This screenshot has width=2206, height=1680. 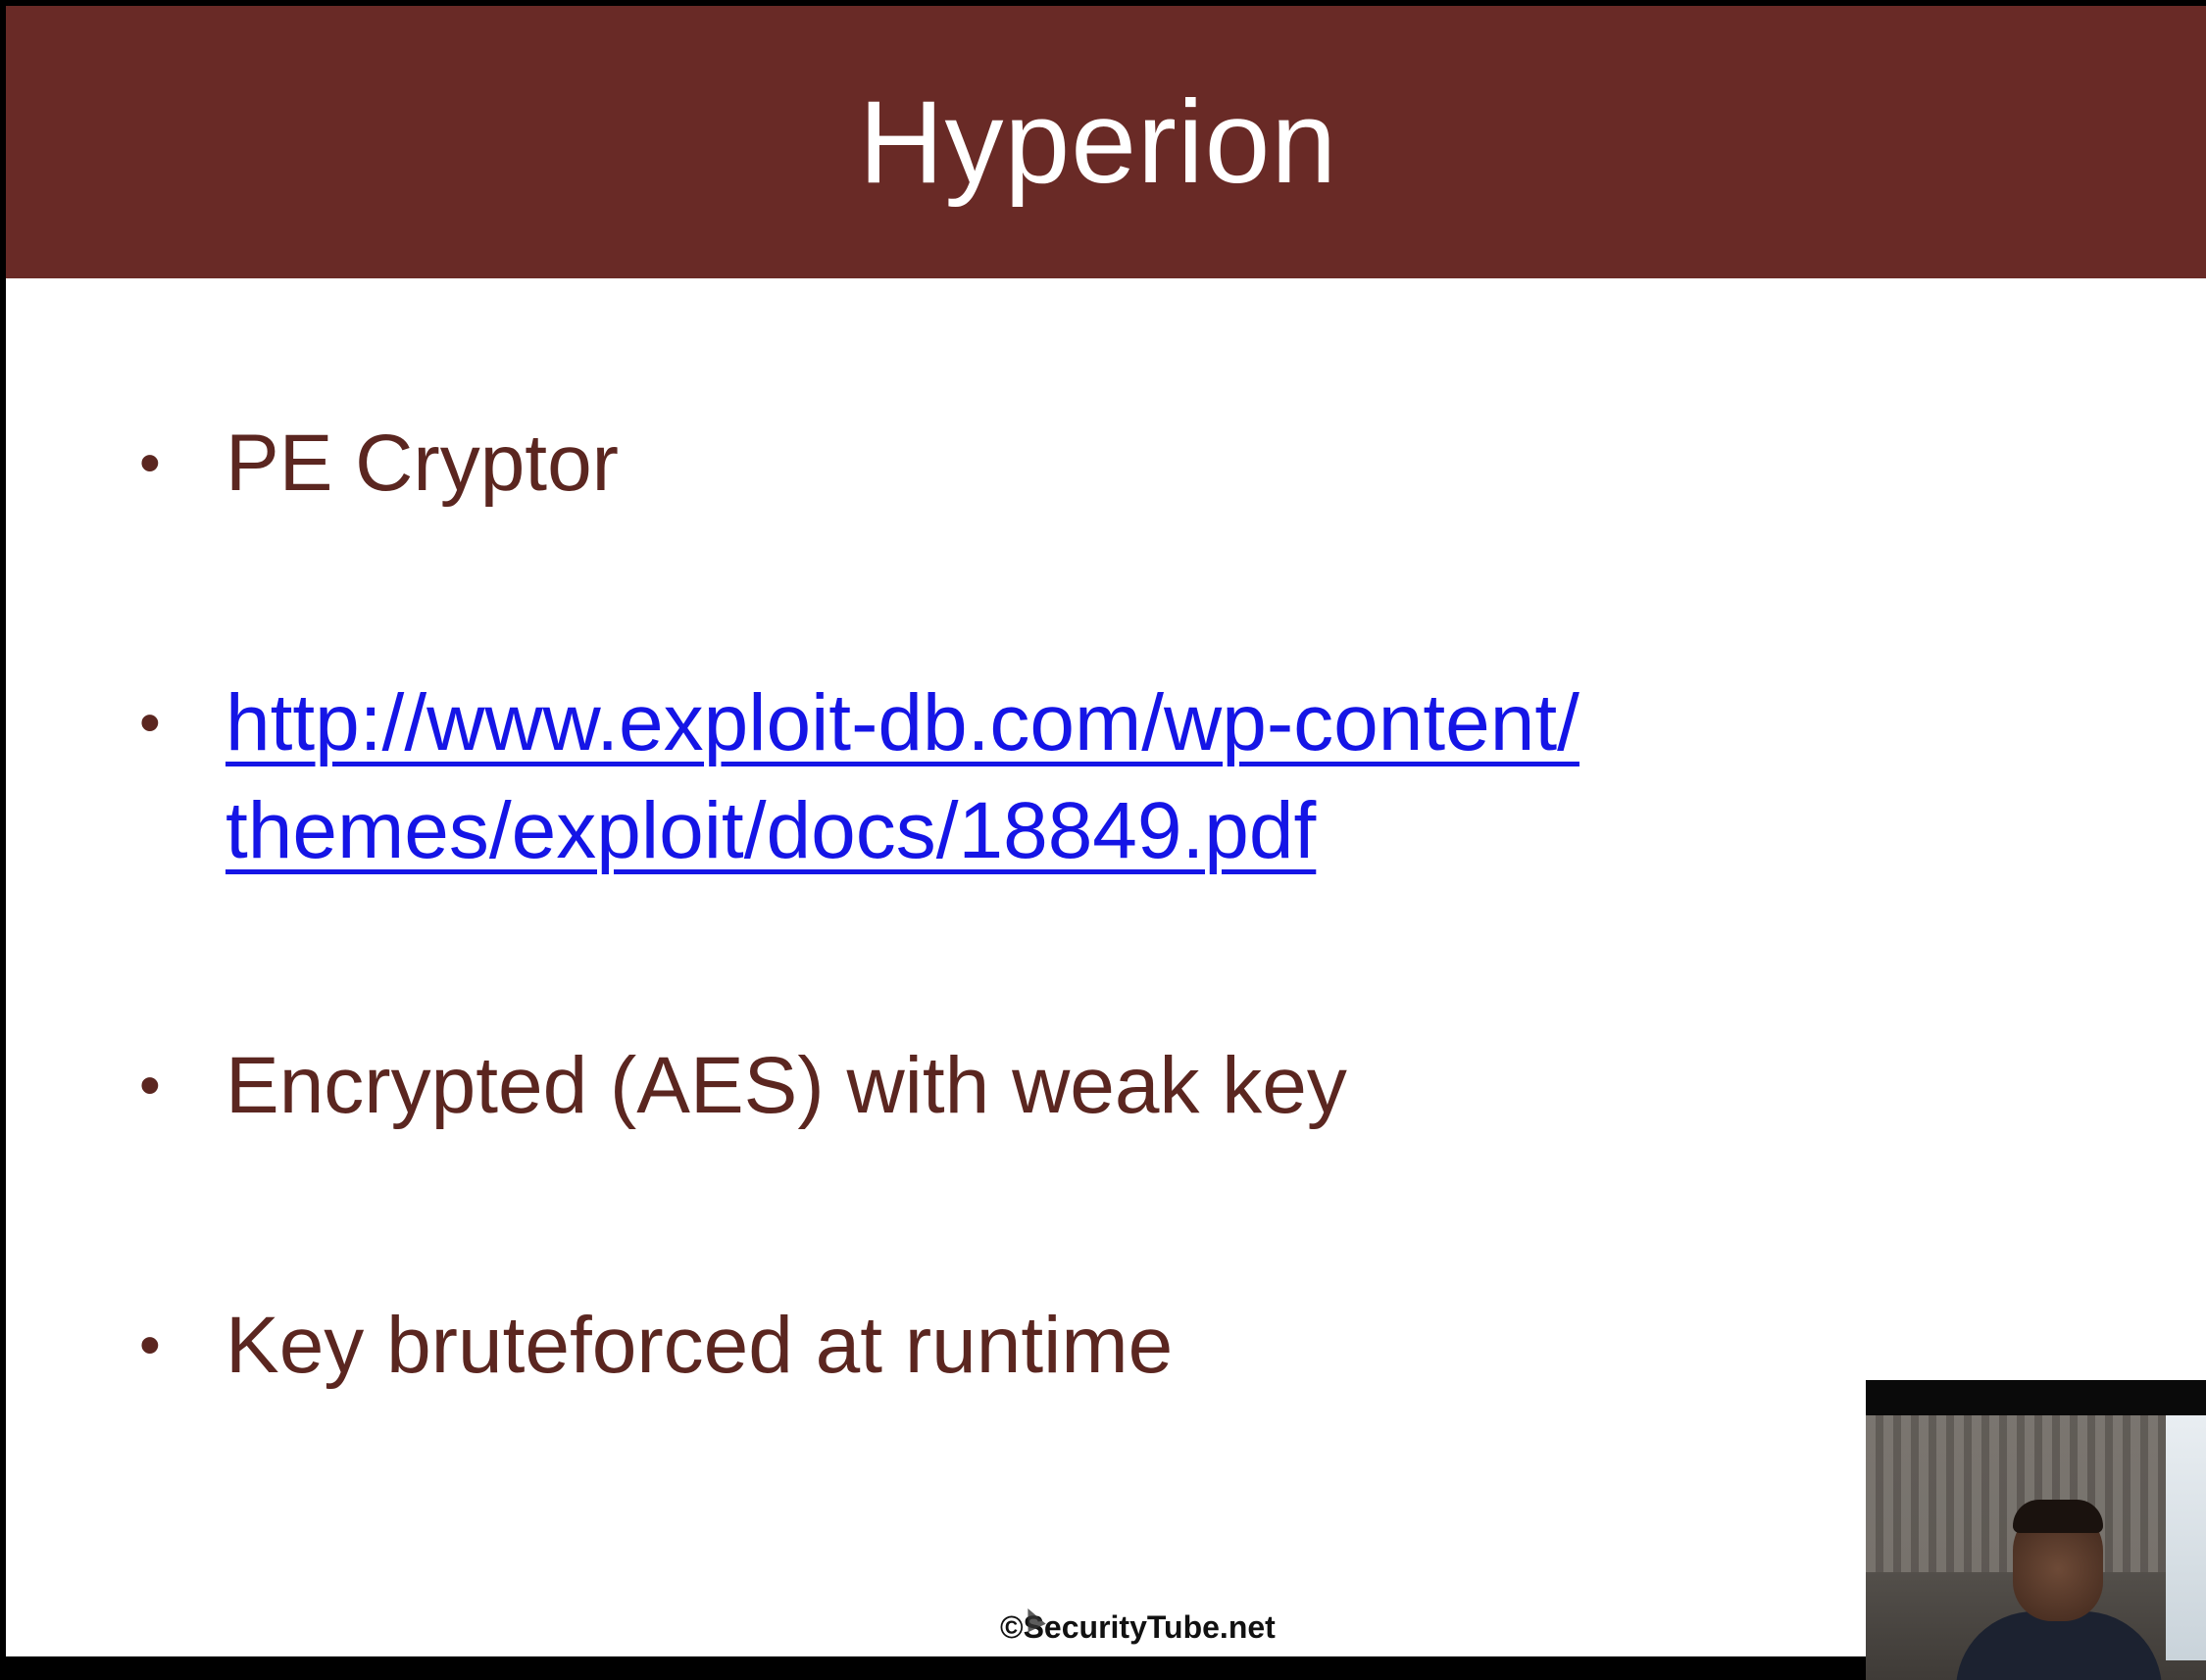 I want to click on webcam-overlay, so click(x=2036, y=1530).